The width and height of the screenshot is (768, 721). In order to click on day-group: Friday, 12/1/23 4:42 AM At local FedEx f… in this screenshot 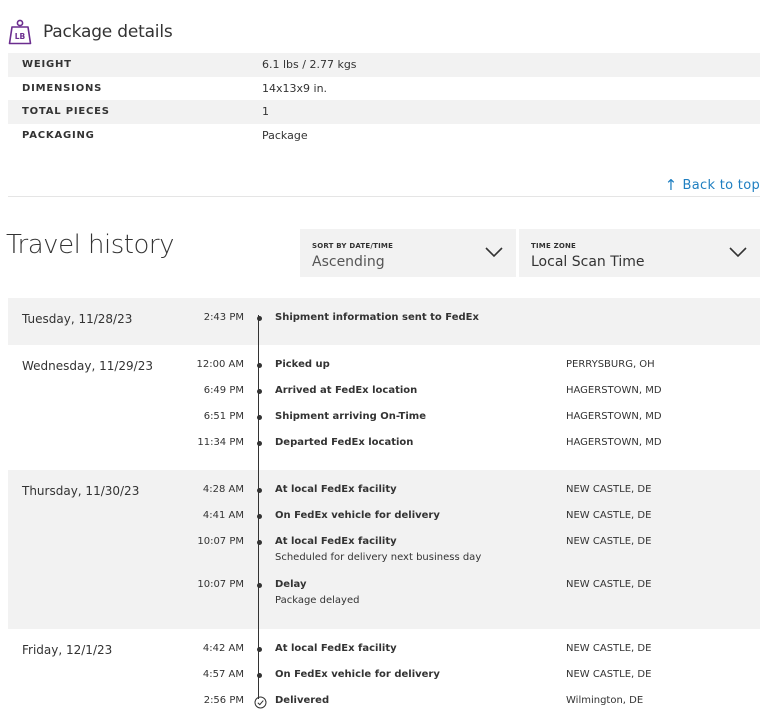, I will do `click(384, 675)`.